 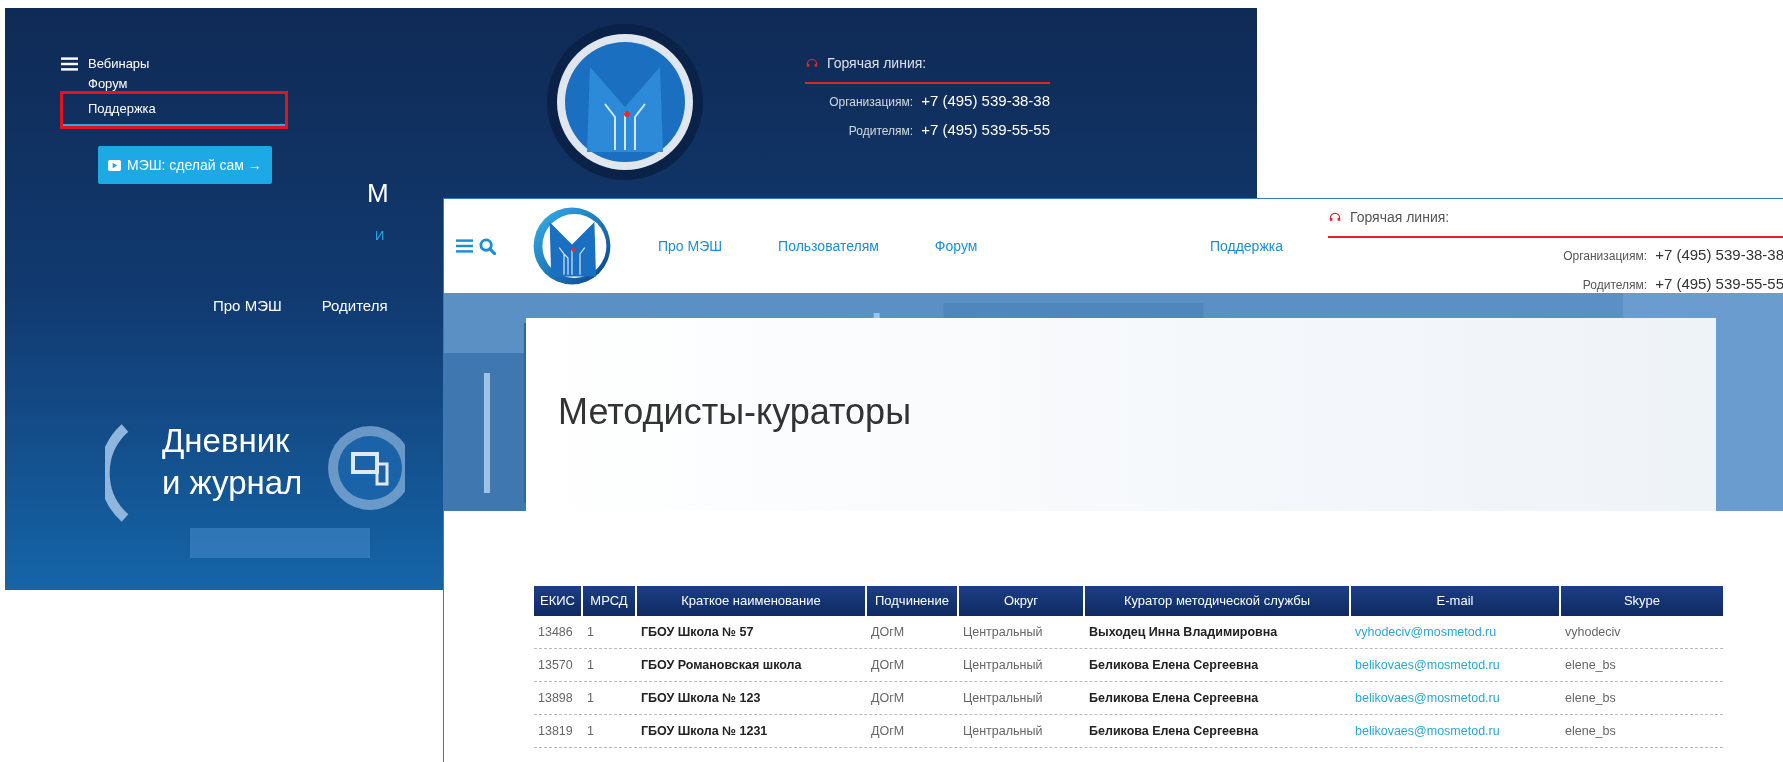 I want to click on column-header: ЕКИС, so click(x=557, y=601).